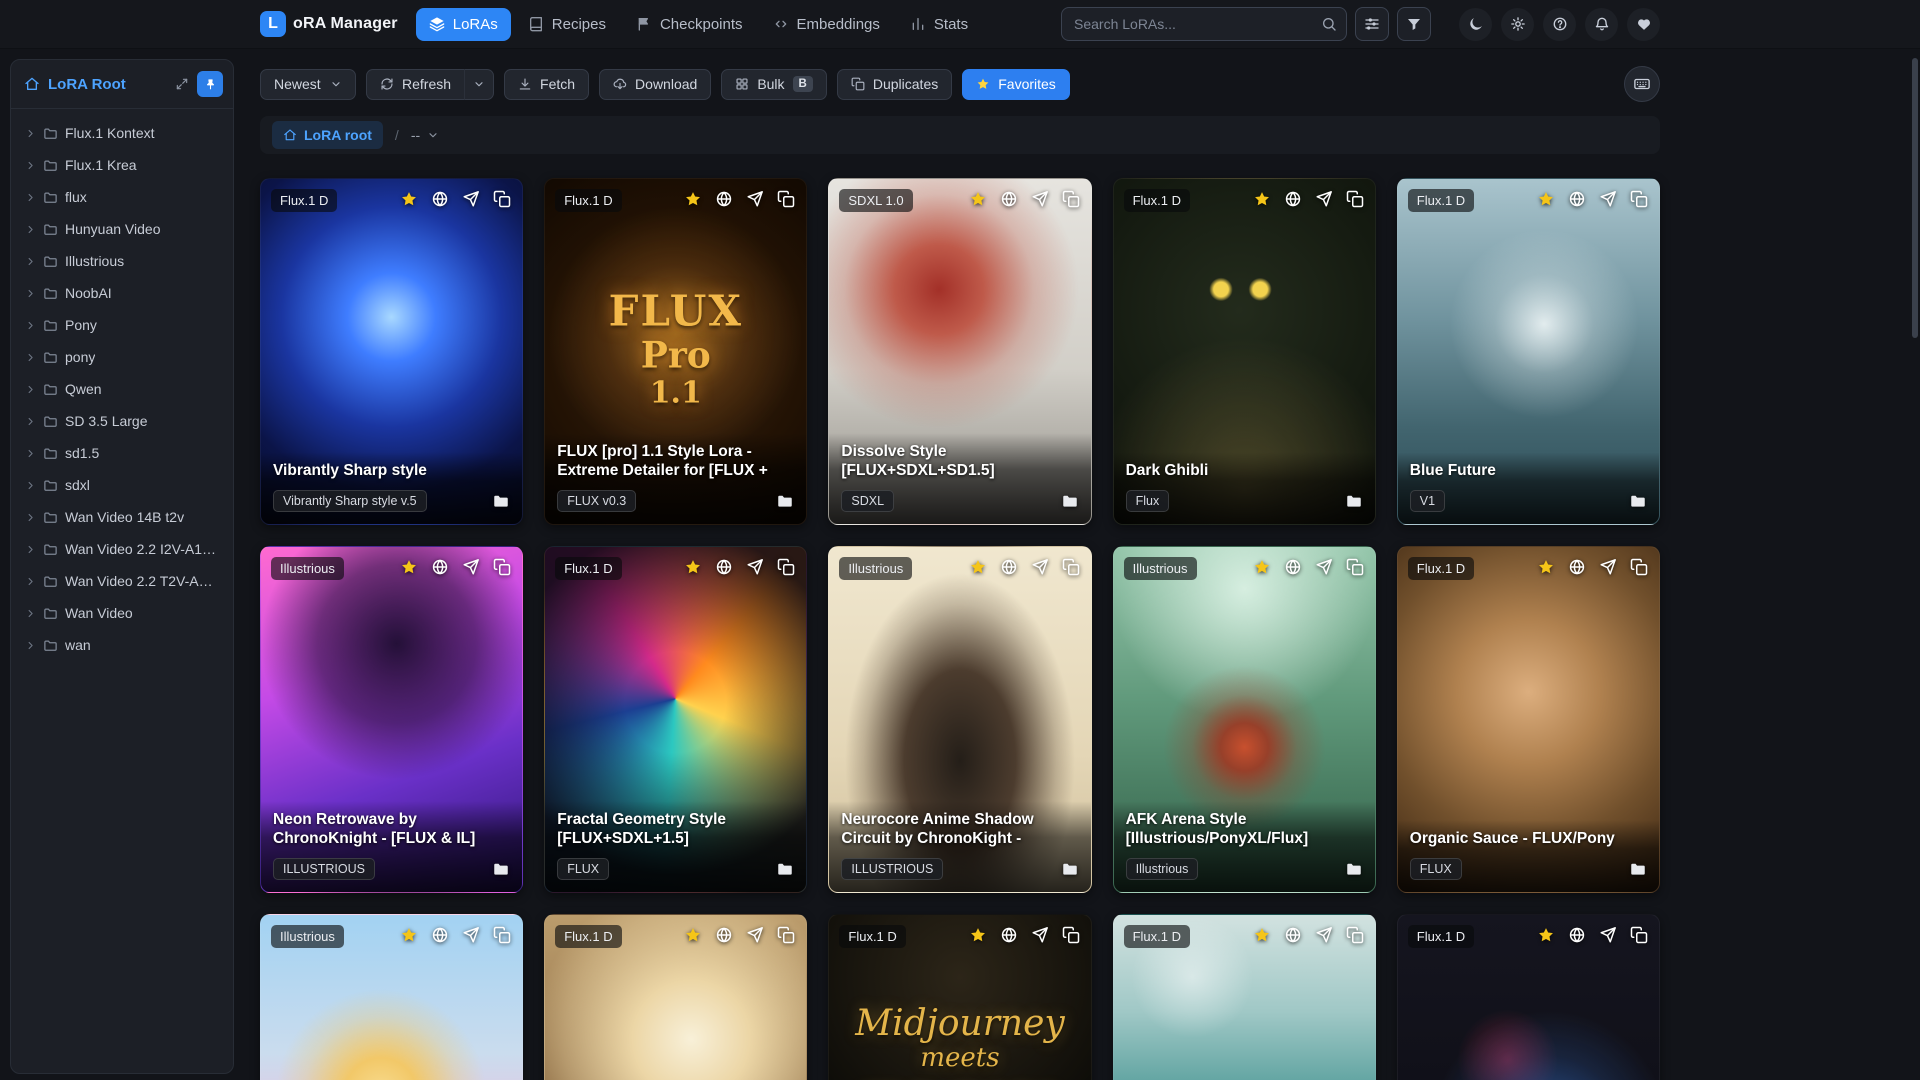 The height and width of the screenshot is (1080, 1920). Describe the element at coordinates (122, 165) in the screenshot. I see `folder-item: Flux.1 Krea` at that location.